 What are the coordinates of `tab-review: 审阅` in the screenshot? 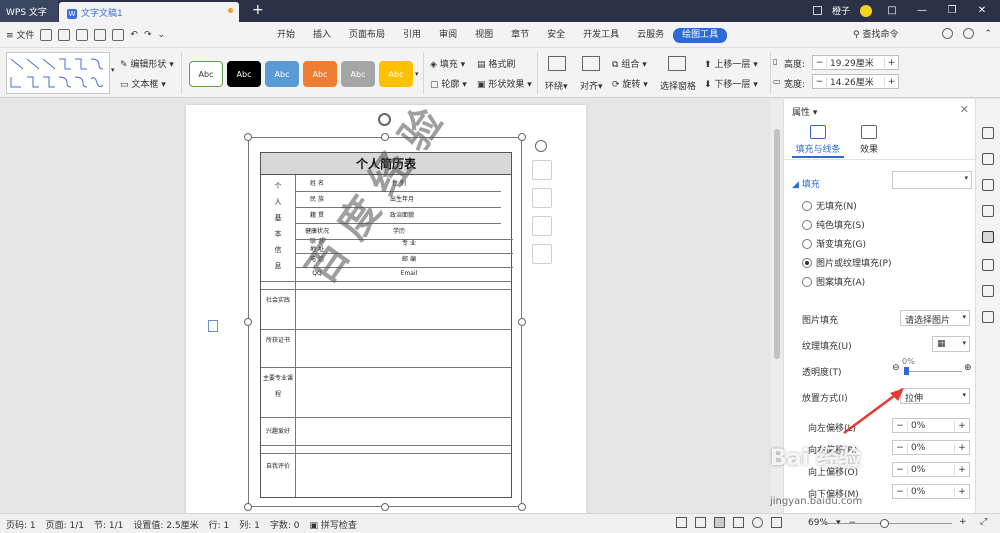 It's located at (448, 35).